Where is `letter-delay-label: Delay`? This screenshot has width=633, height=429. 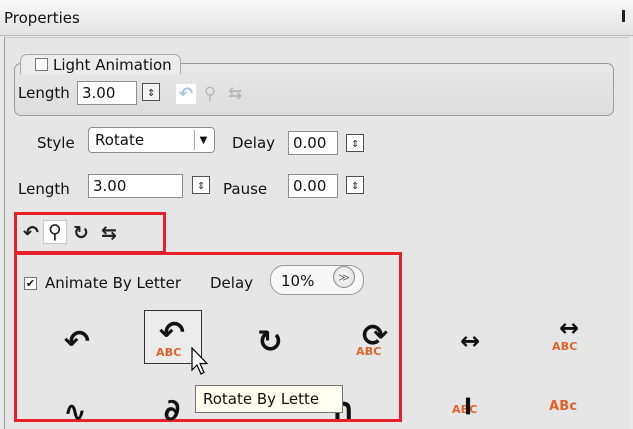
letter-delay-label: Delay is located at coordinates (232, 283).